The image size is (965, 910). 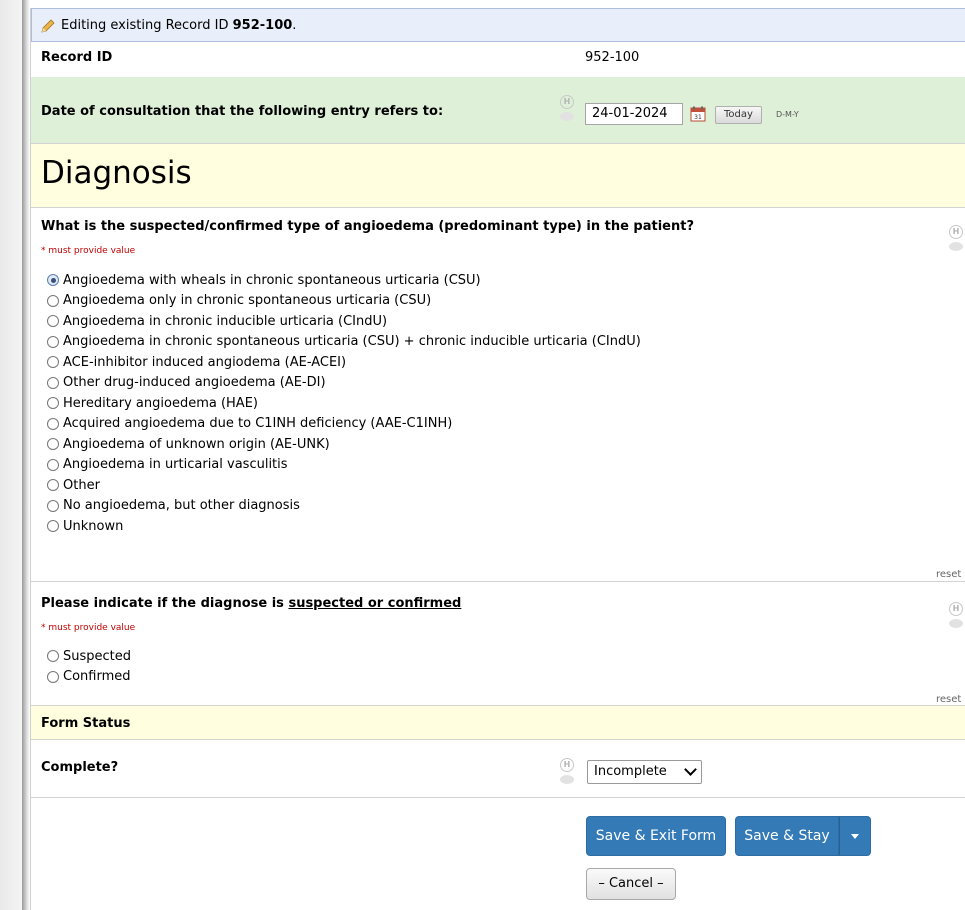 What do you see at coordinates (181, 506) in the screenshot?
I see `radio-label: No angioedema, but other diagnosis` at bounding box center [181, 506].